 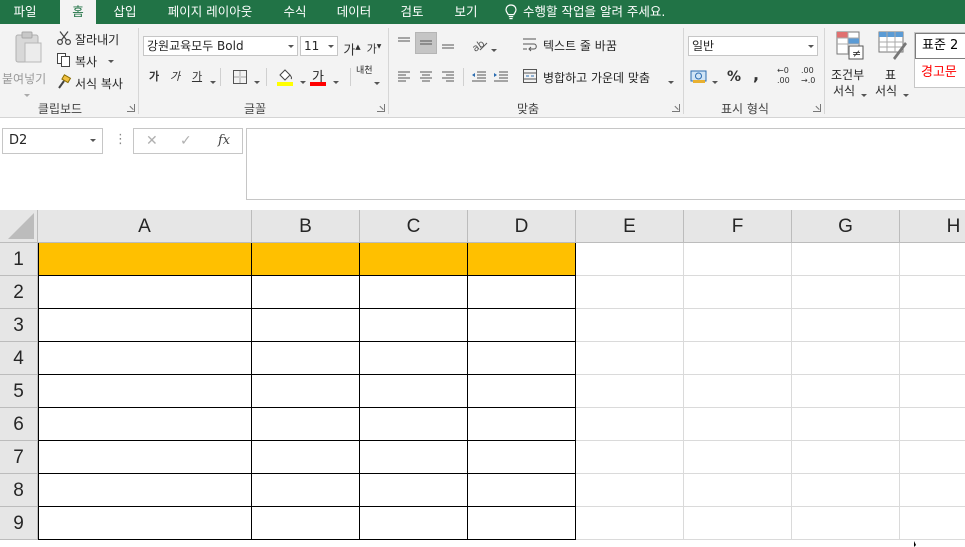 I want to click on cell-g4, so click(x=846, y=358).